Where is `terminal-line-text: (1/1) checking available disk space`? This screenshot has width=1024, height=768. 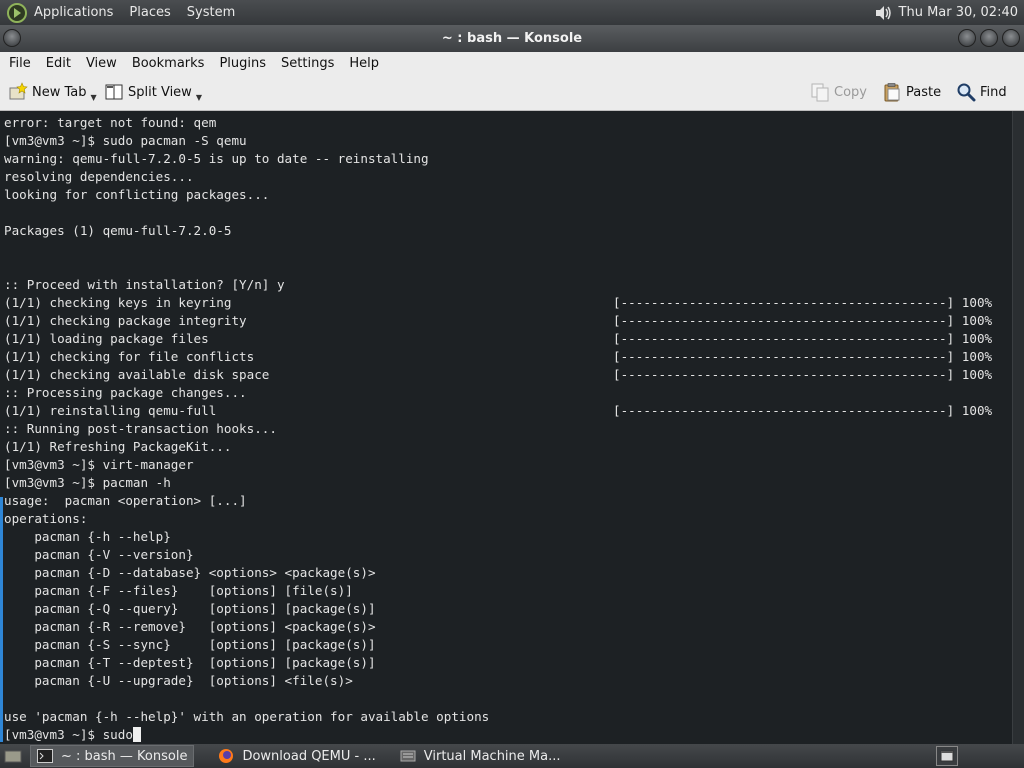
terminal-line-text: (1/1) checking available disk space is located at coordinates (137, 374).